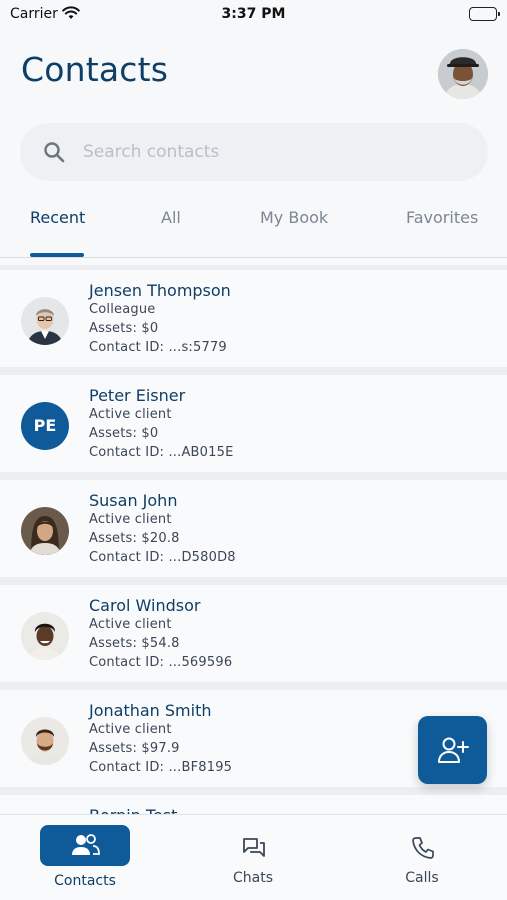  Describe the element at coordinates (145, 605) in the screenshot. I see `contact-name: Carol Windsor` at that location.